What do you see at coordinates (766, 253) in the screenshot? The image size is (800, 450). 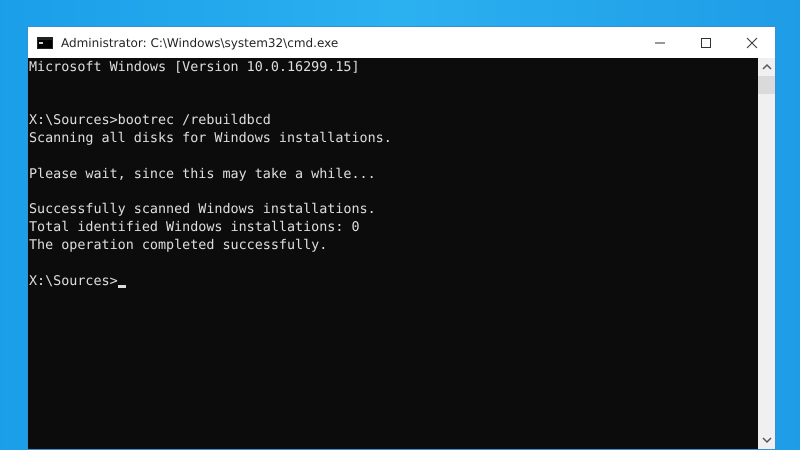 I see `scrollbar` at bounding box center [766, 253].